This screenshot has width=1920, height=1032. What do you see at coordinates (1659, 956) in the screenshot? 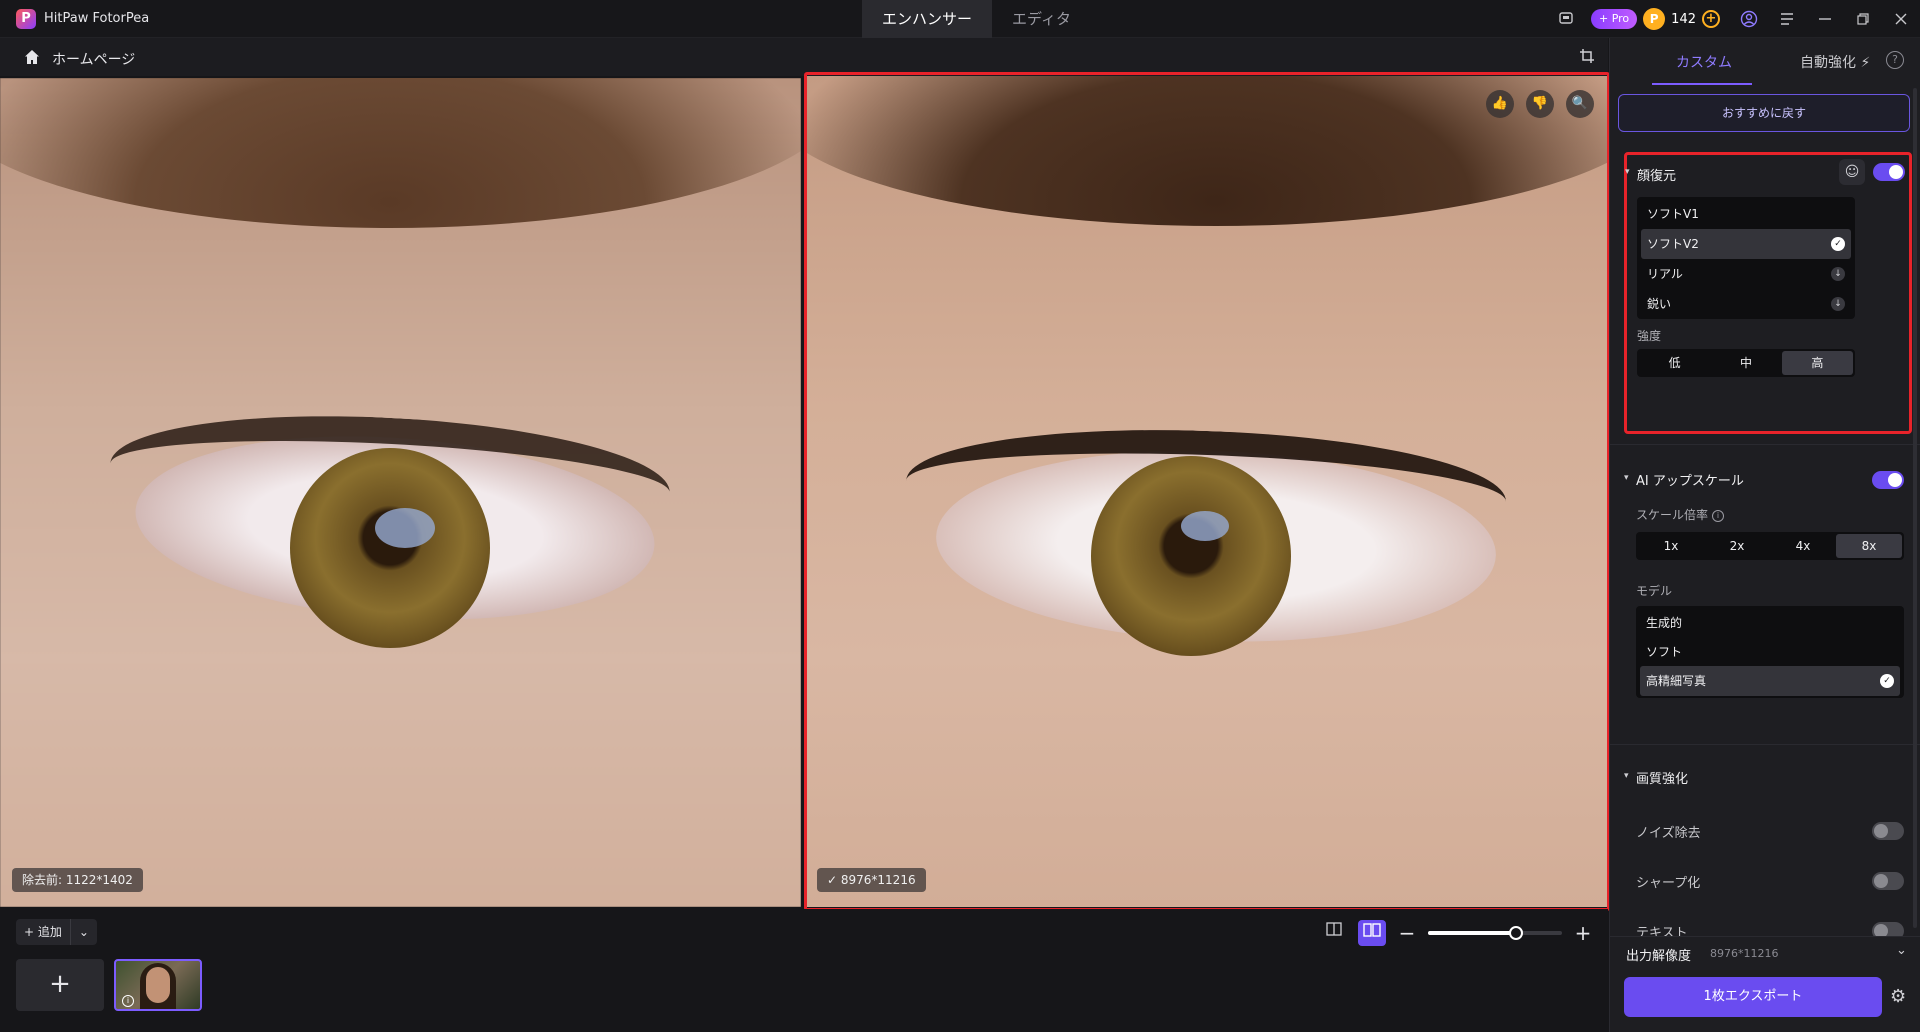
I see `output-resolution-label: 出力解像度` at bounding box center [1659, 956].